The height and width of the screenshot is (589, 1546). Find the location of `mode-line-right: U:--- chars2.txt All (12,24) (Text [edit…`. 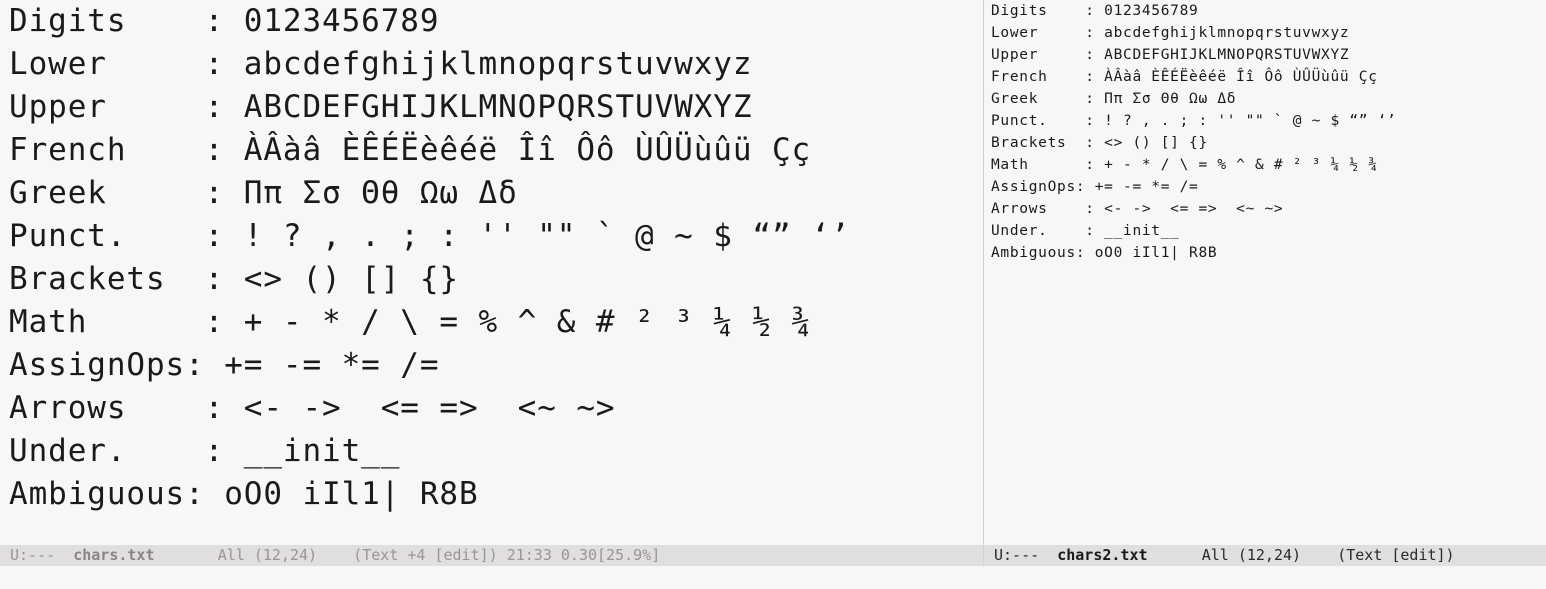

mode-line-right: U:--- chars2.txt All (12,24) (Text [edit… is located at coordinates (1265, 555).